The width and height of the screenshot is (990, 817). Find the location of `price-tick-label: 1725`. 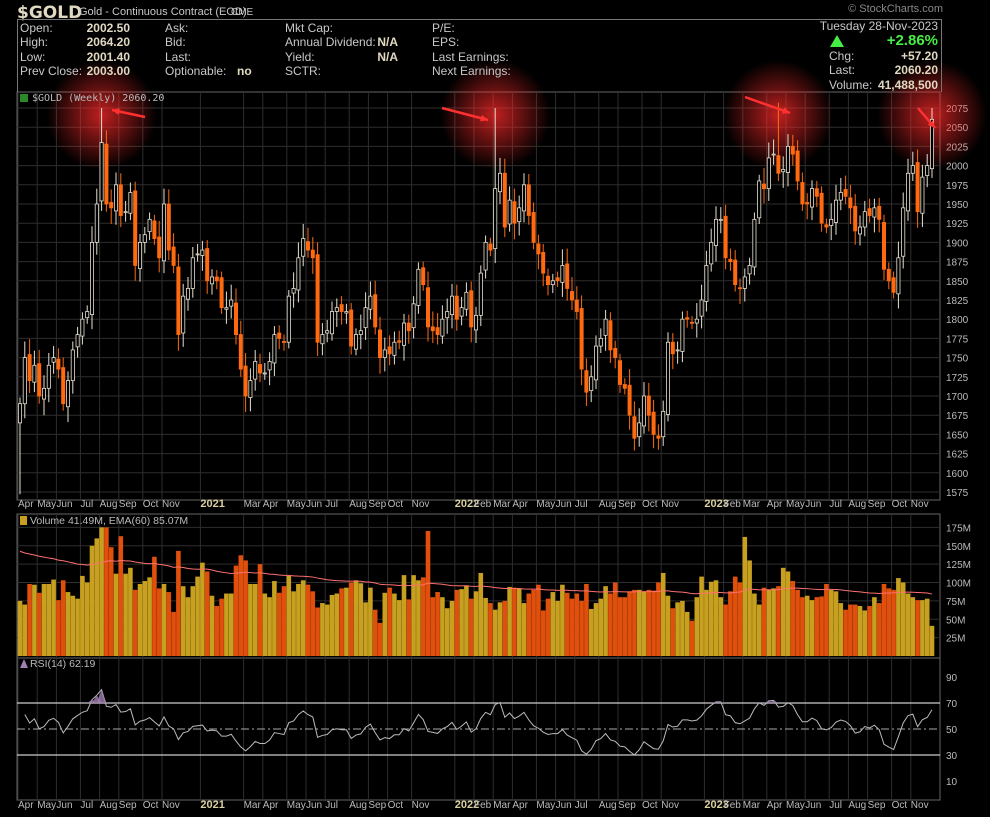

price-tick-label: 1725 is located at coordinates (957, 378).